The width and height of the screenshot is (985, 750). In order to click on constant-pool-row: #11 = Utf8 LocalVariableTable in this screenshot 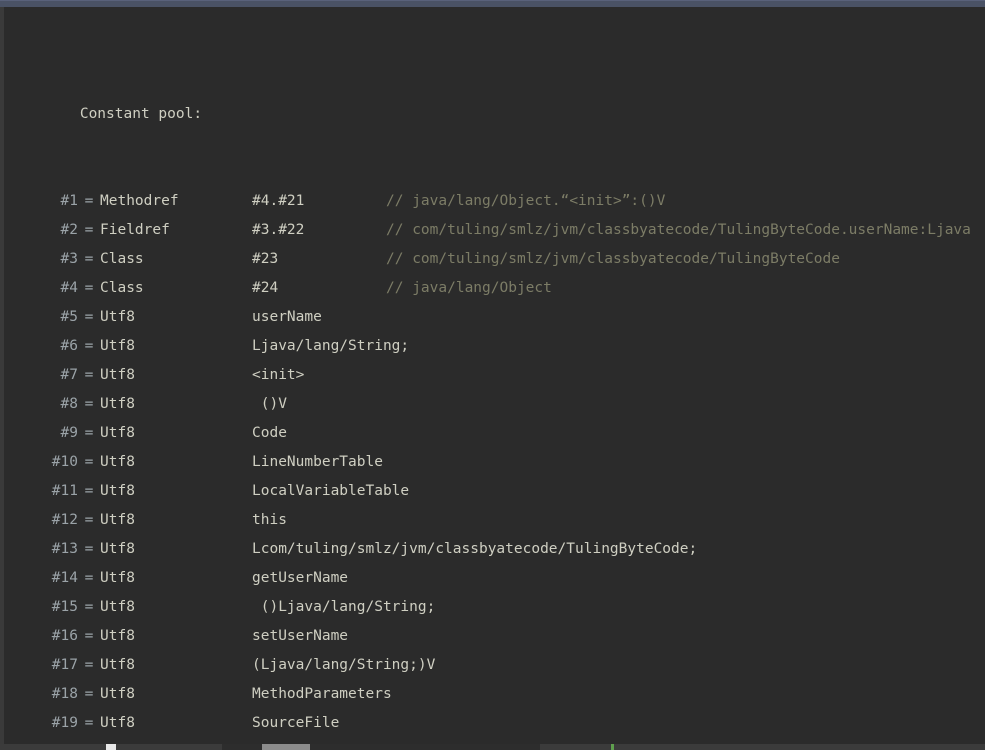, I will do `click(492, 491)`.